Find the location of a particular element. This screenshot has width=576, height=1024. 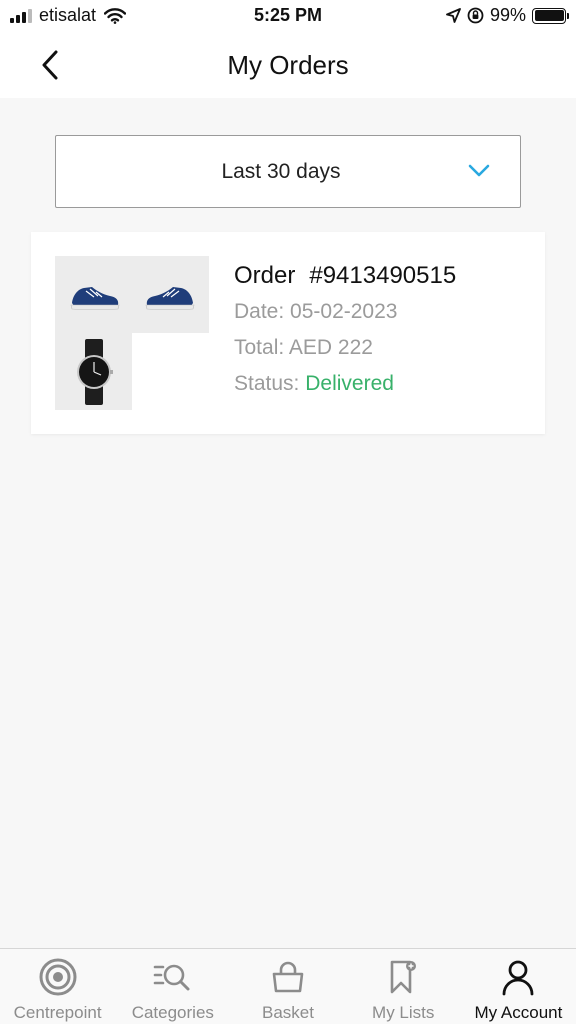

categories-search-icon is located at coordinates (171, 977).